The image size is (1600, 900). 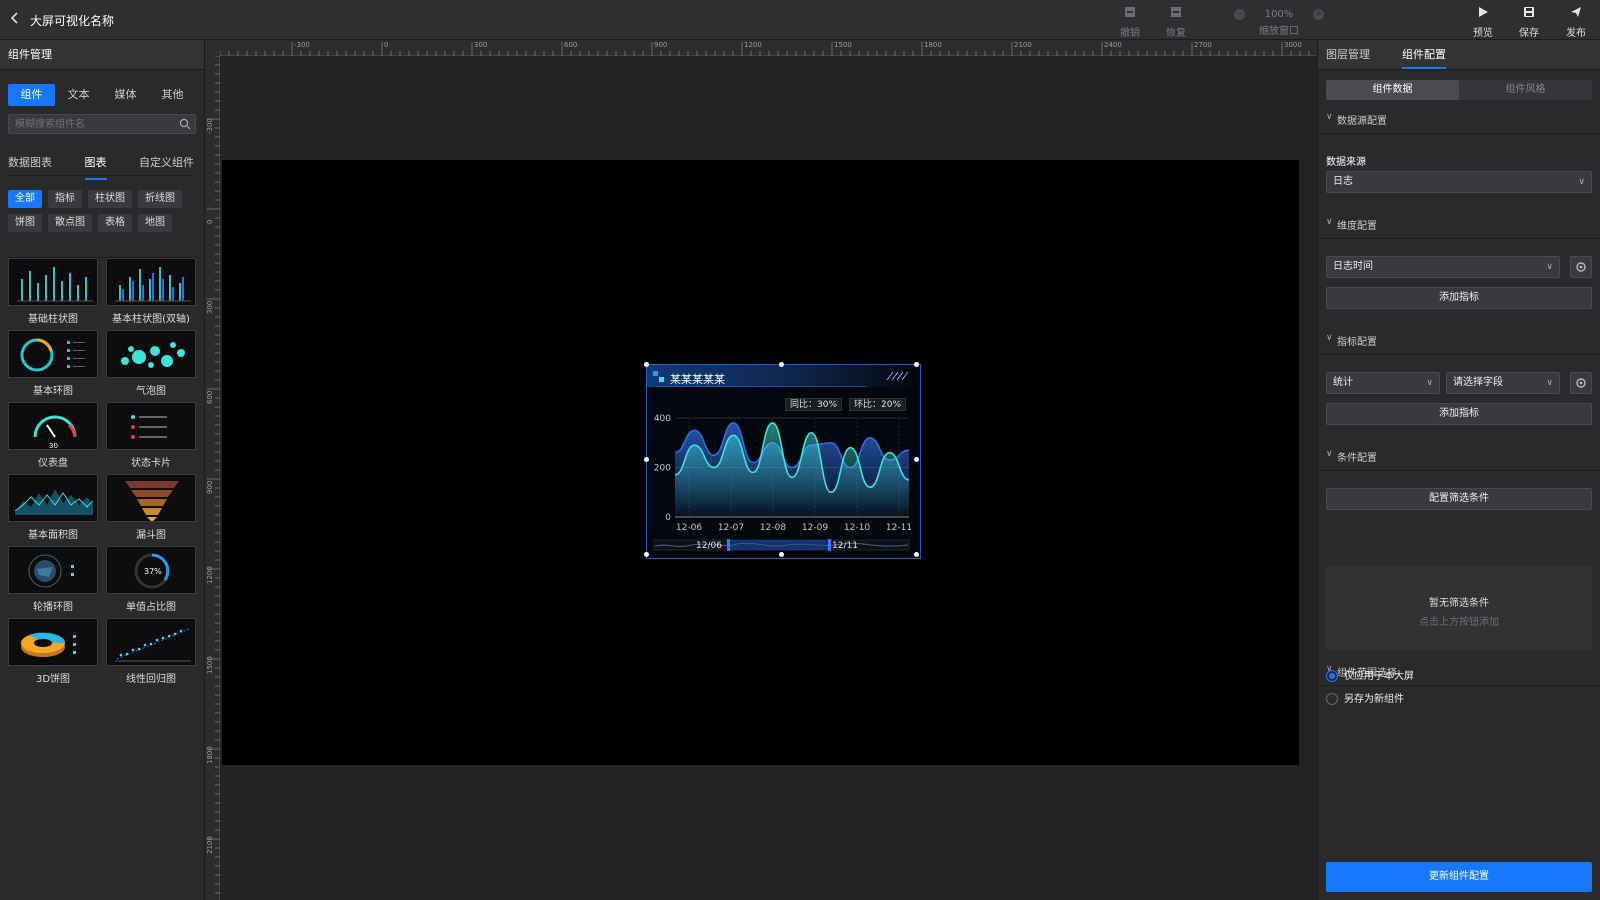 I want to click on thumb-3d-pie: 3D饼图, so click(x=53, y=651).